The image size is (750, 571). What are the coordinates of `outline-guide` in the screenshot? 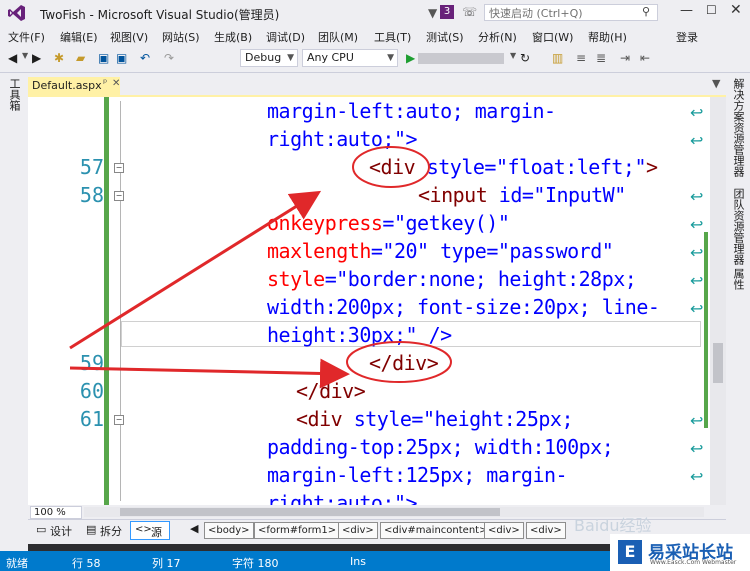 It's located at (120, 301).